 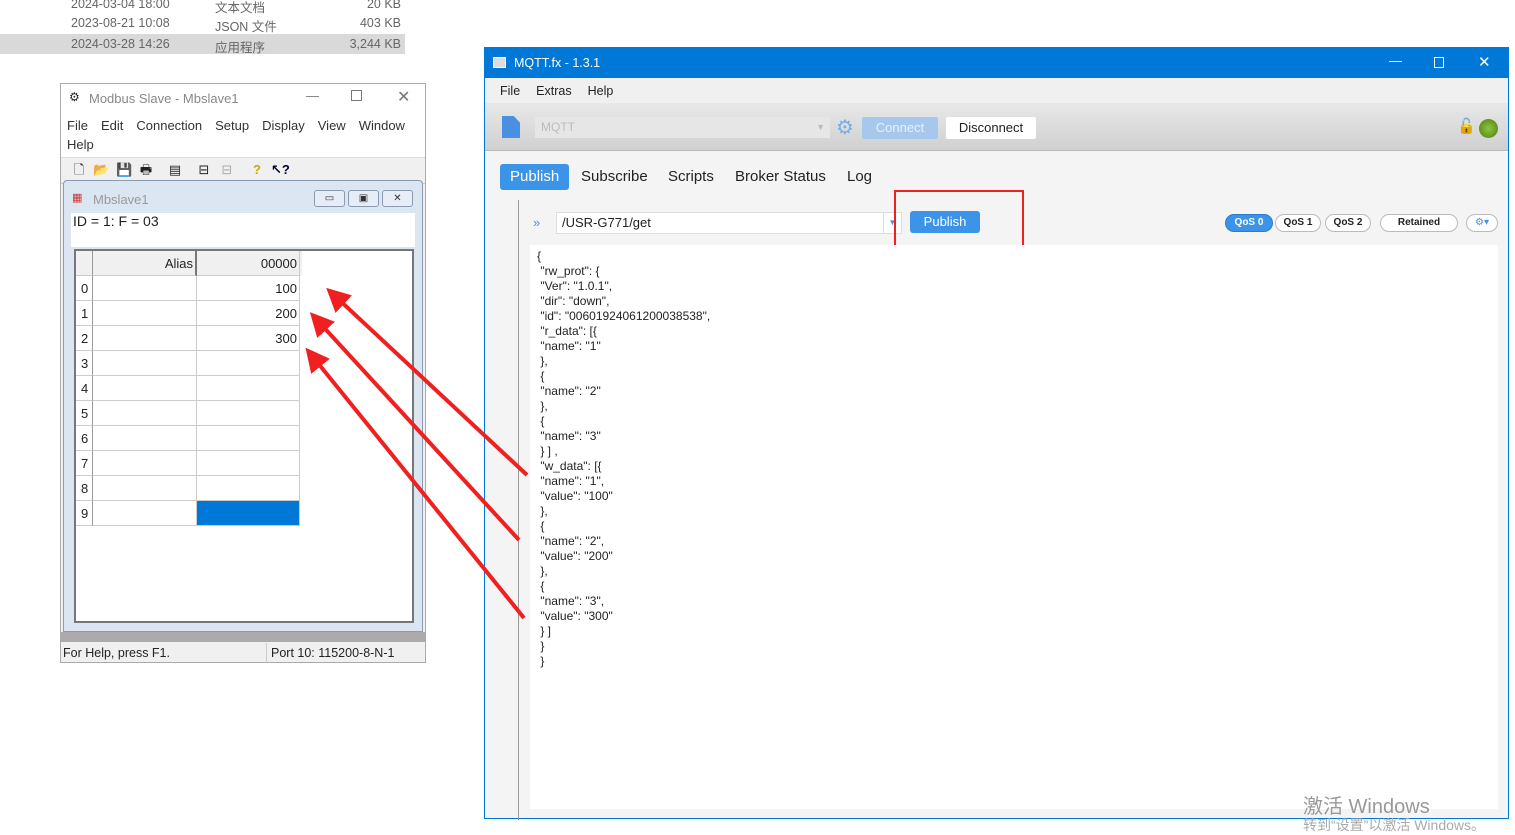 I want to click on activation-watermark-sub: 转到“设置”以激活 Windows。, so click(x=1394, y=825).